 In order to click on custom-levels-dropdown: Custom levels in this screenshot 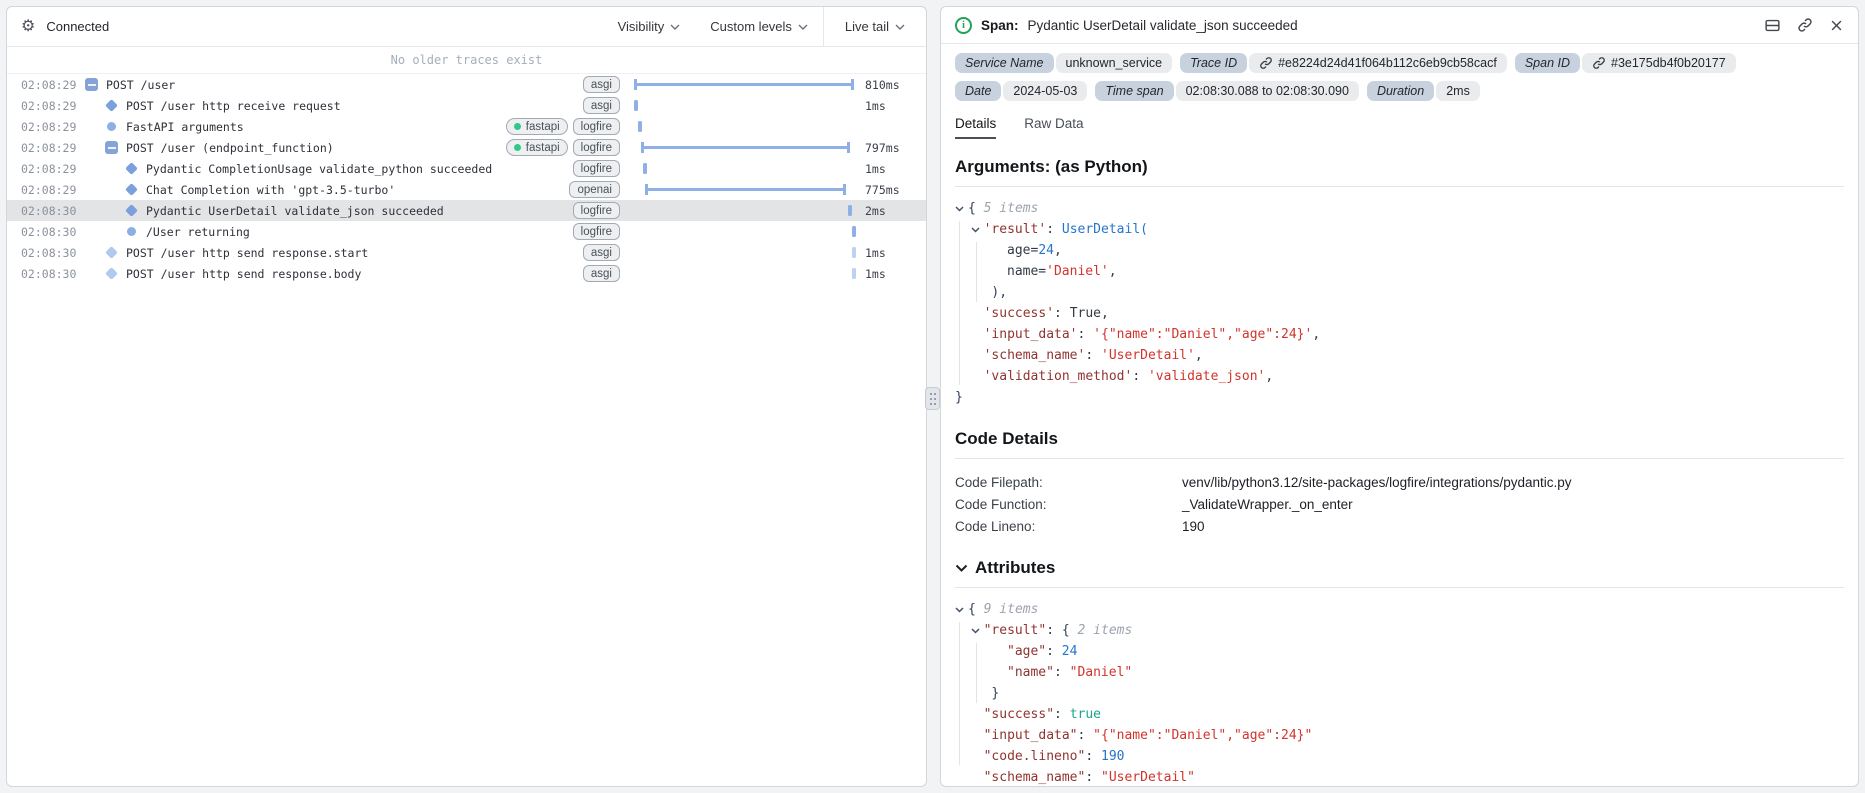, I will do `click(759, 26)`.